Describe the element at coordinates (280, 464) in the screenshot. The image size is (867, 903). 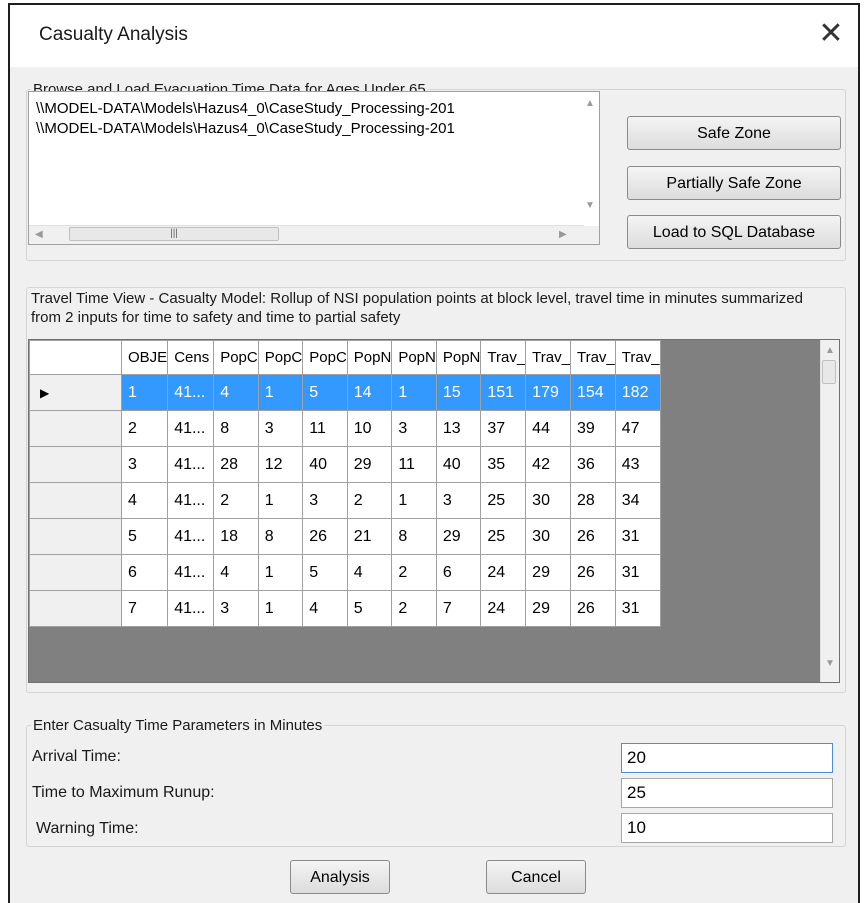
I see `table-cell: 12` at that location.